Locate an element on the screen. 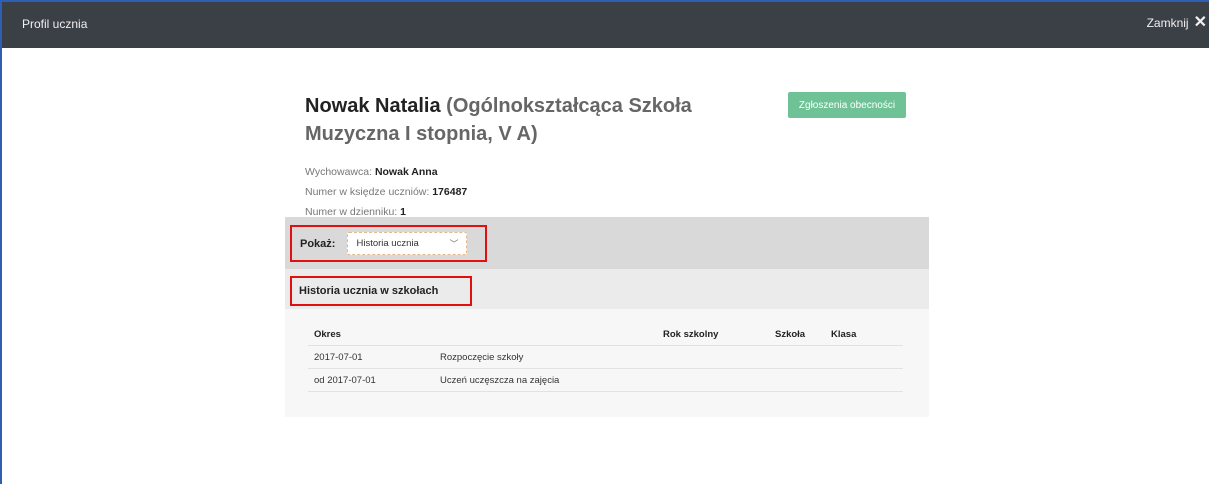 This screenshot has height=484, width=1209. close-button: Zamknij ✕ is located at coordinates (1176, 22).